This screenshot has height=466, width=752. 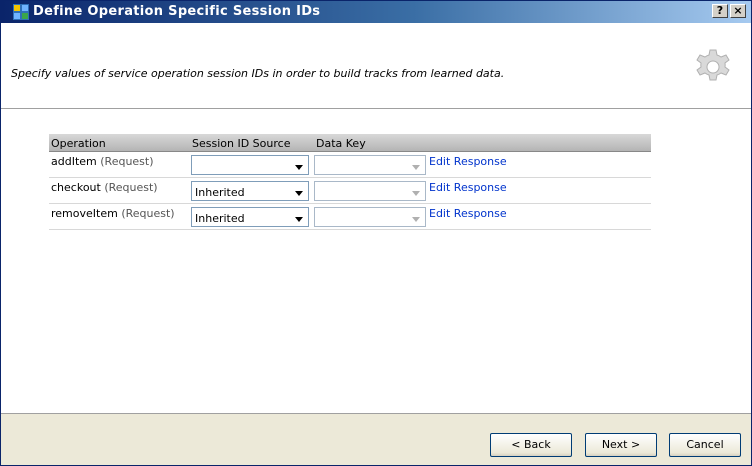 What do you see at coordinates (21, 12) in the screenshot?
I see `app-icon` at bounding box center [21, 12].